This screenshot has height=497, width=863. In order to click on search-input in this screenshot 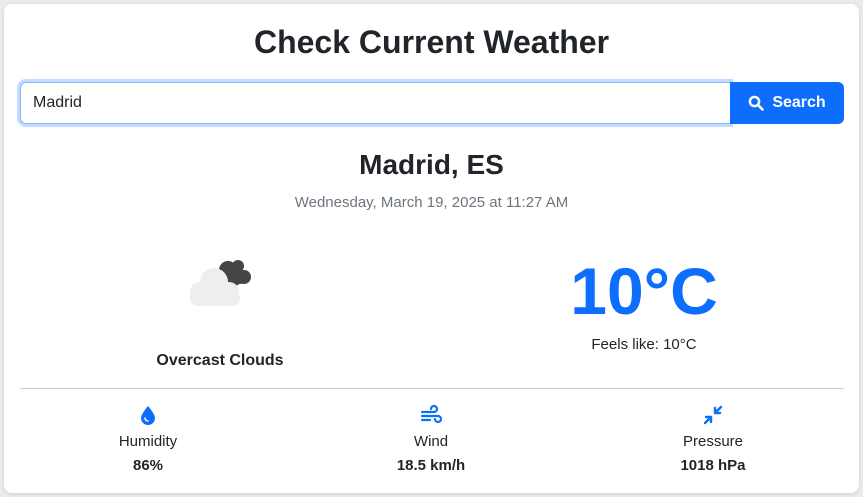, I will do `click(375, 103)`.